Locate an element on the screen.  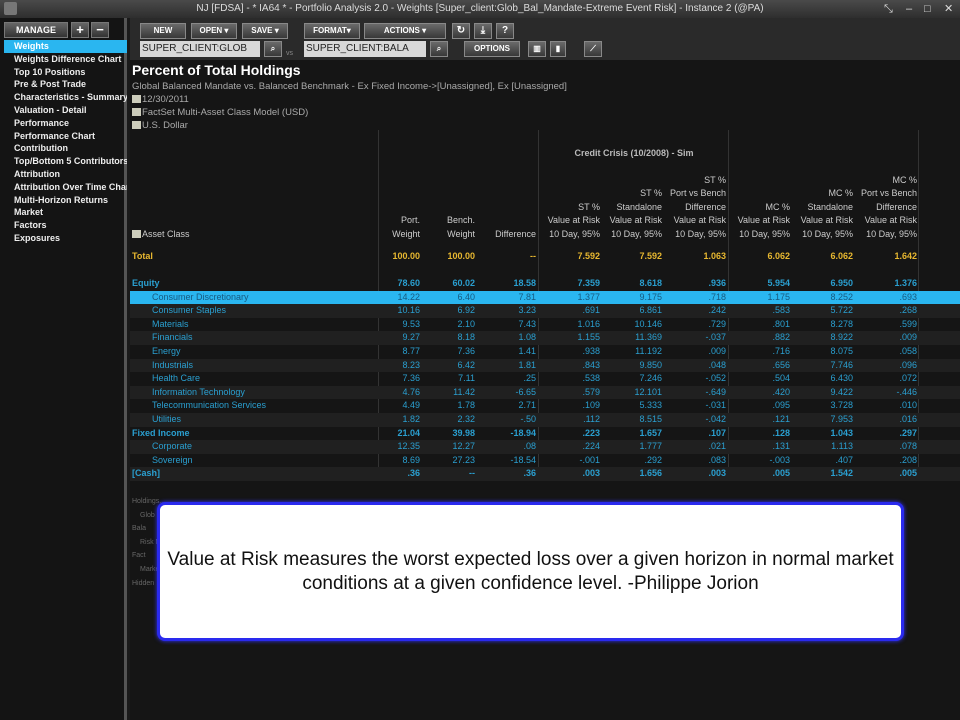
benchmark-search-icon: ⌕ is located at coordinates (439, 49).